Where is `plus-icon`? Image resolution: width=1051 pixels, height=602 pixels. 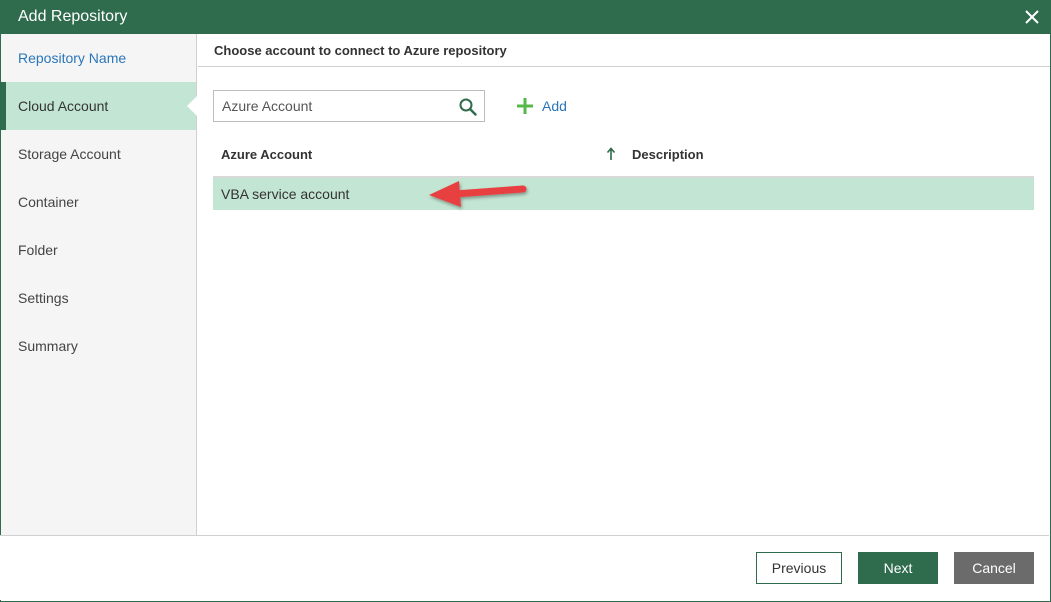
plus-icon is located at coordinates (525, 106).